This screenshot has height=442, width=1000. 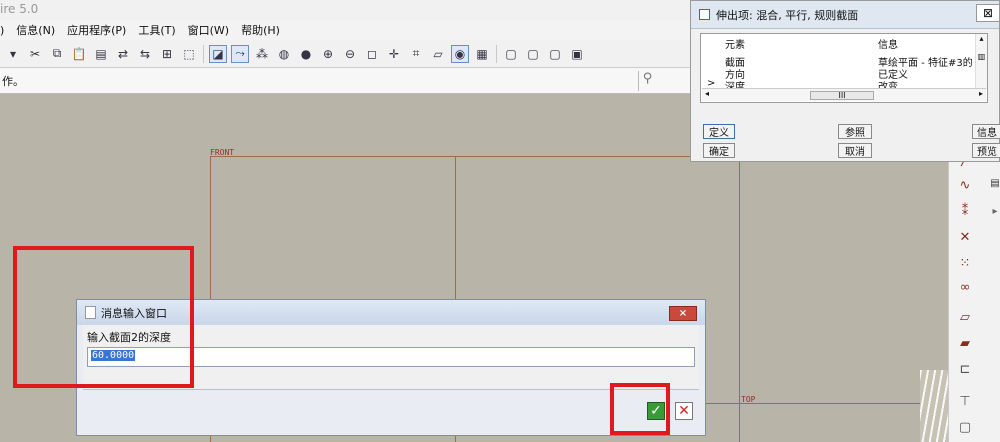 I want to click on status-message: 作。, so click(x=13, y=81).